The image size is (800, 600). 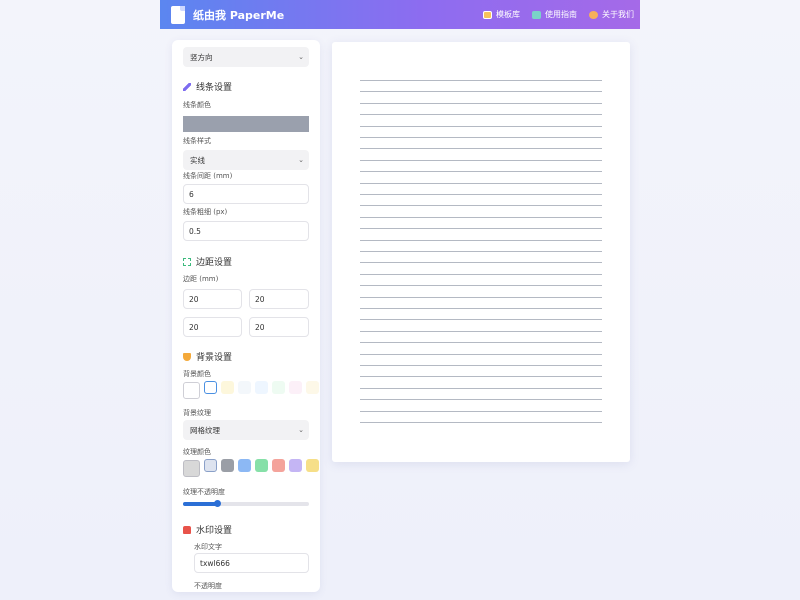 What do you see at coordinates (246, 160) in the screenshot?
I see `line-style-select: 实线 ⌄` at bounding box center [246, 160].